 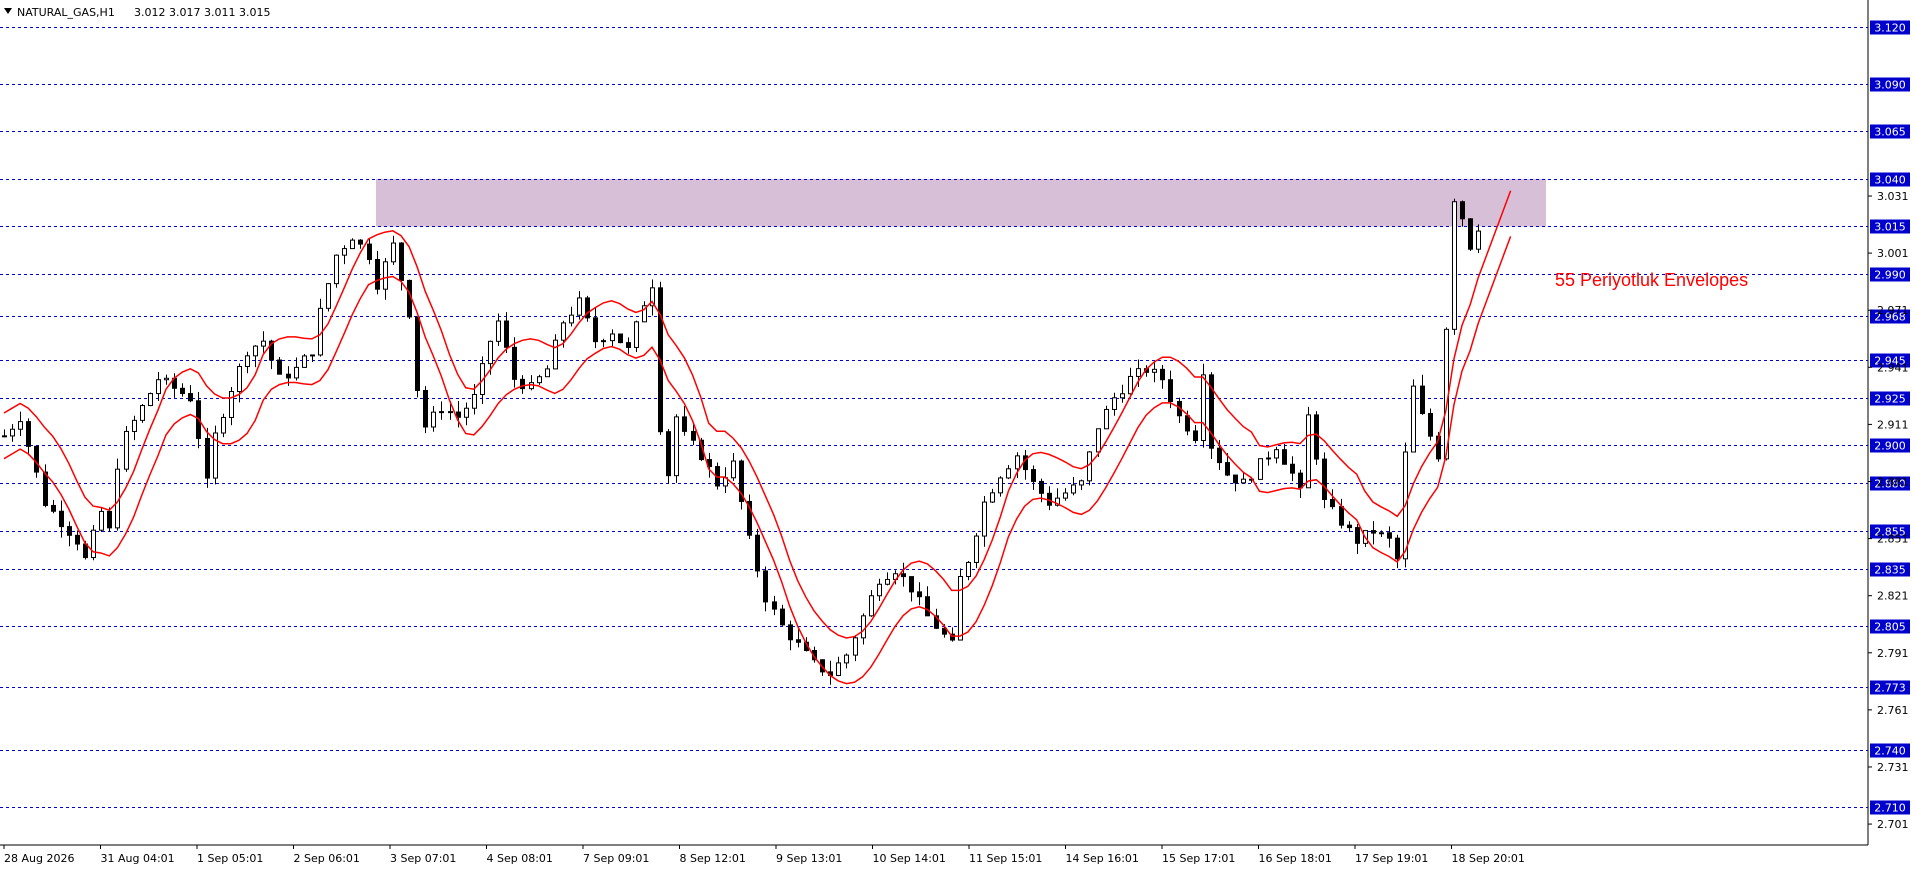 What do you see at coordinates (39, 858) in the screenshot?
I see `x-axis-tick-label: 28 Aug 2026` at bounding box center [39, 858].